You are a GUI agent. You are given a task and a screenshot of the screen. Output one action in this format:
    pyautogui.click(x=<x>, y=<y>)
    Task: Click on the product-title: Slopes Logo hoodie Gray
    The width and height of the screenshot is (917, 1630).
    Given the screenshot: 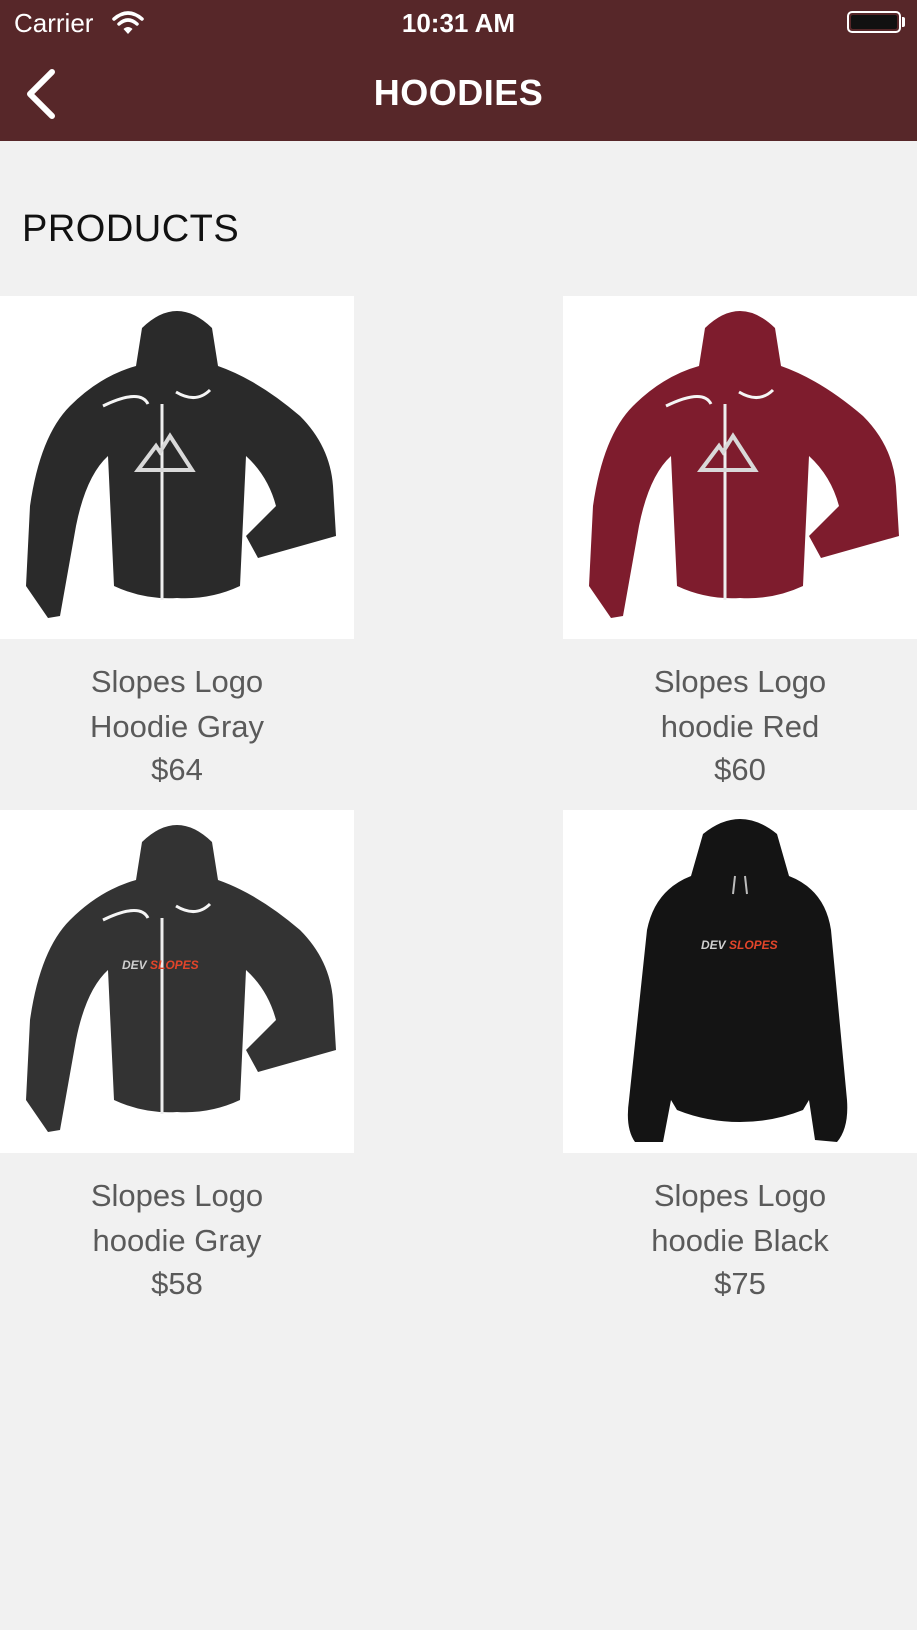 What is the action you would take?
    pyautogui.click(x=177, y=1218)
    